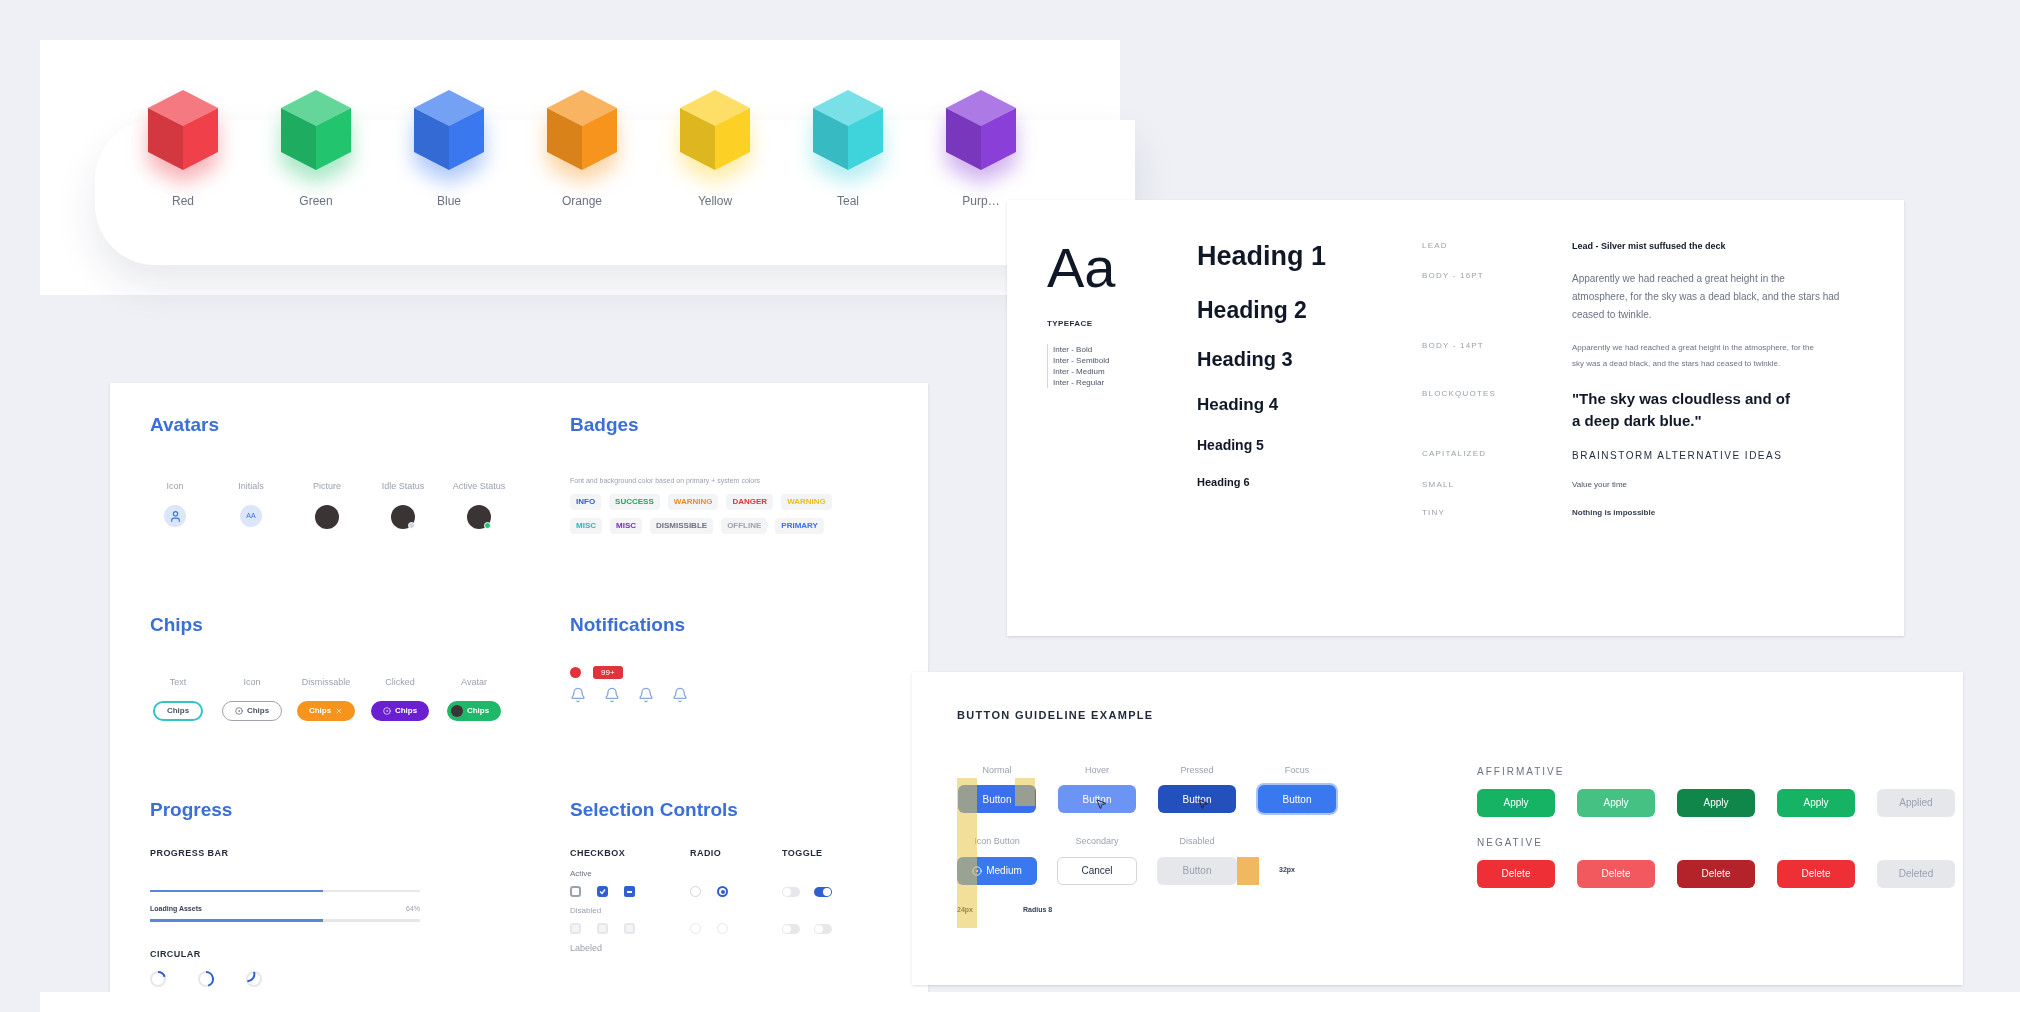 Image resolution: width=2020 pixels, height=1012 pixels. What do you see at coordinates (252, 682) in the screenshot?
I see `caption: Icon` at bounding box center [252, 682].